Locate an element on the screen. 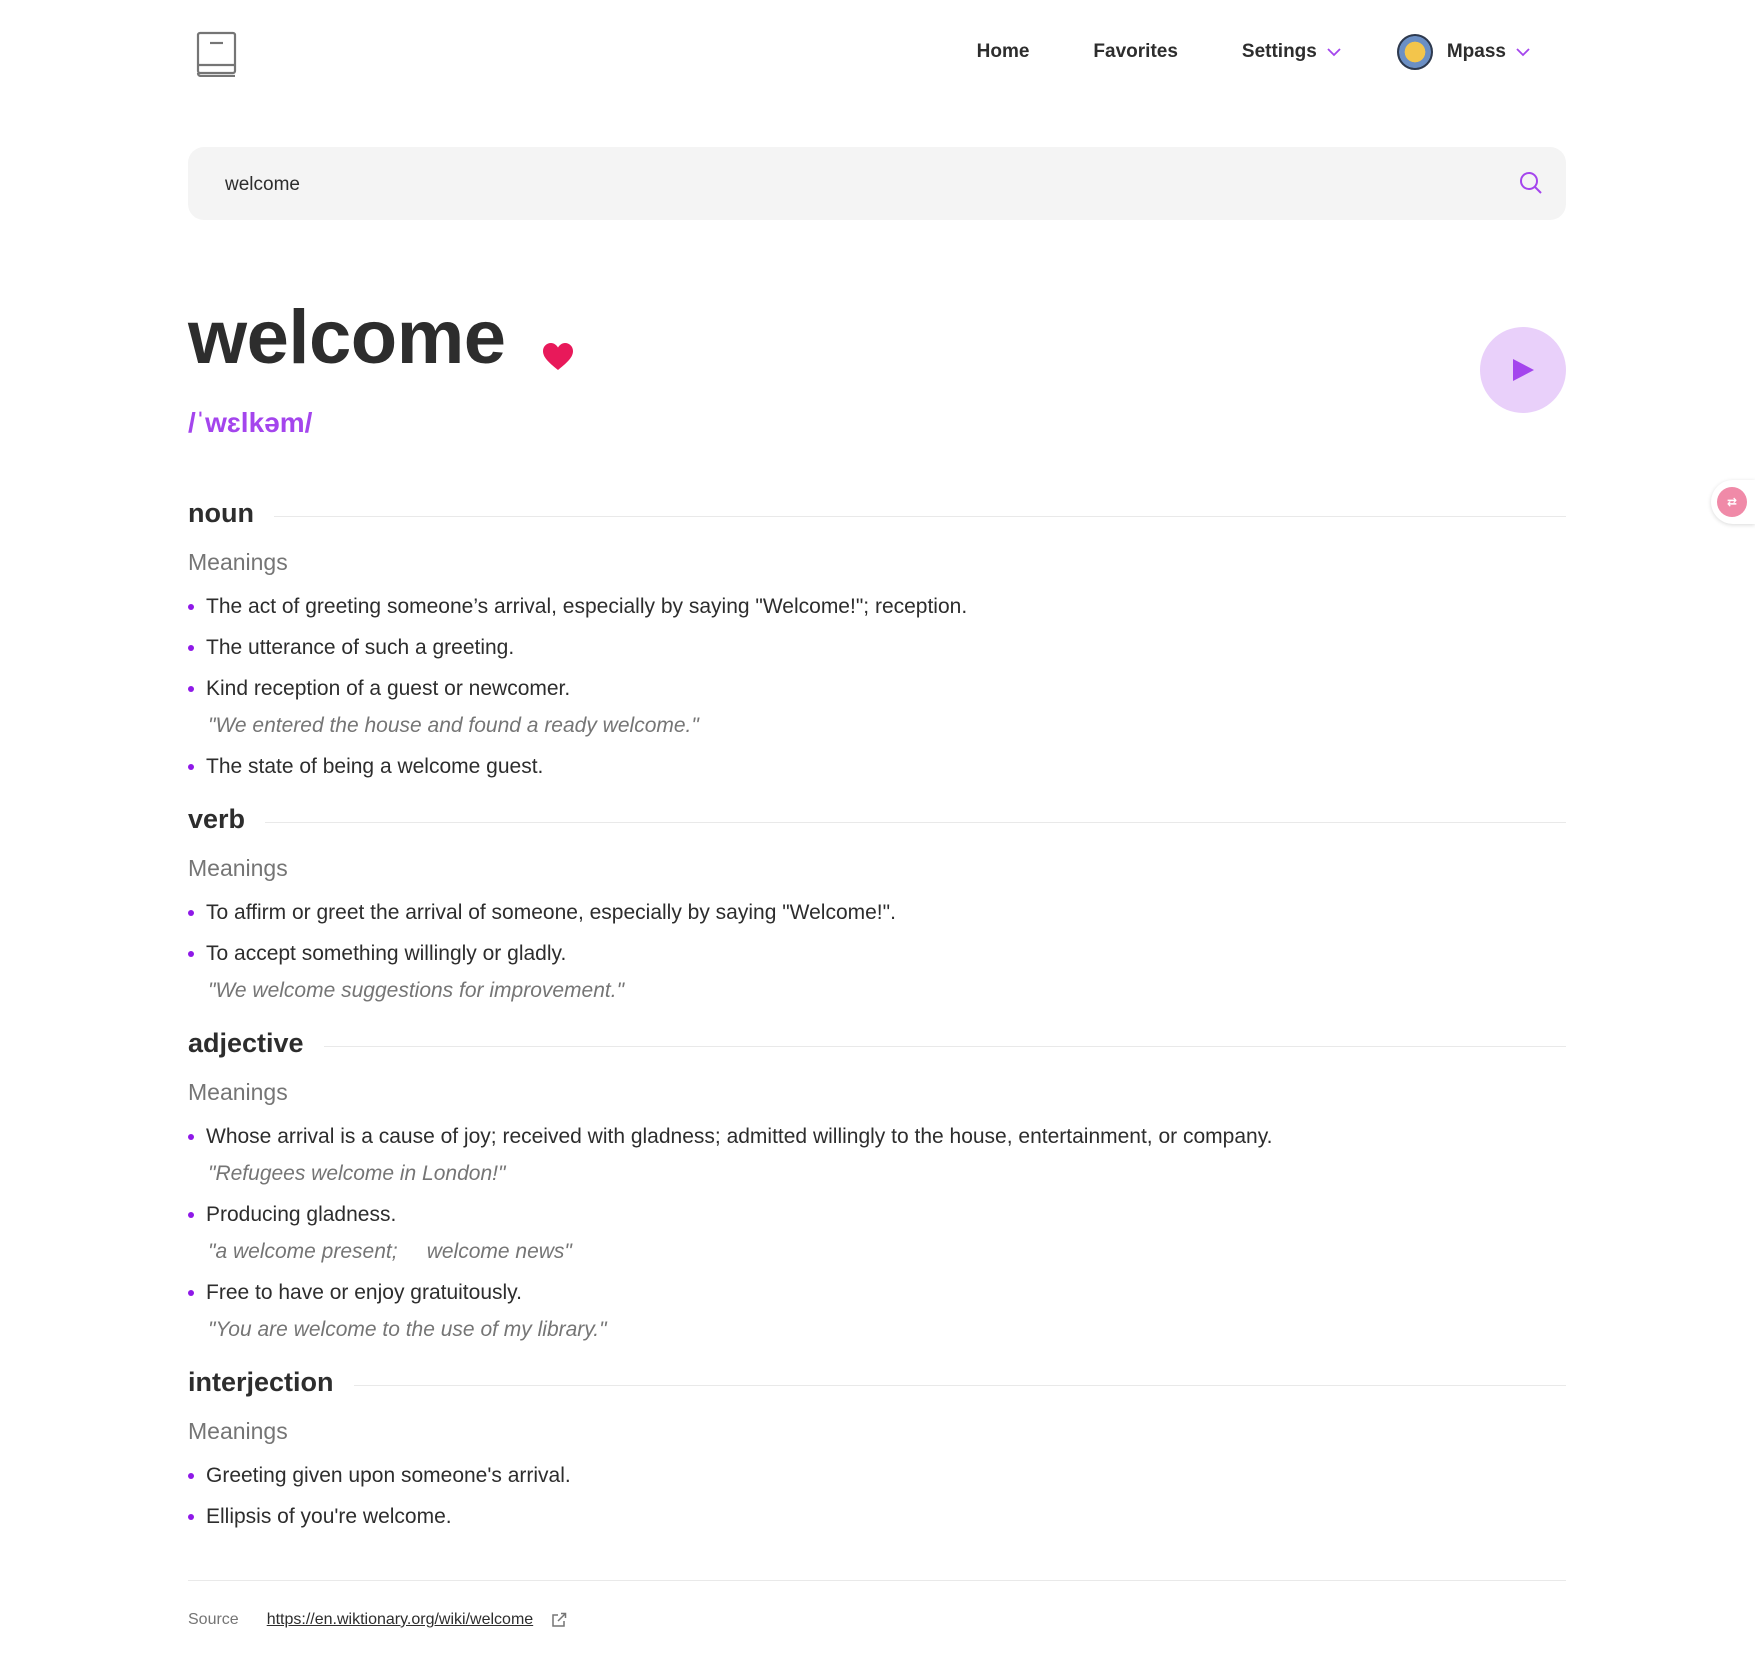  phonetic: /ˈwɛlkəm/ is located at coordinates (250, 422).